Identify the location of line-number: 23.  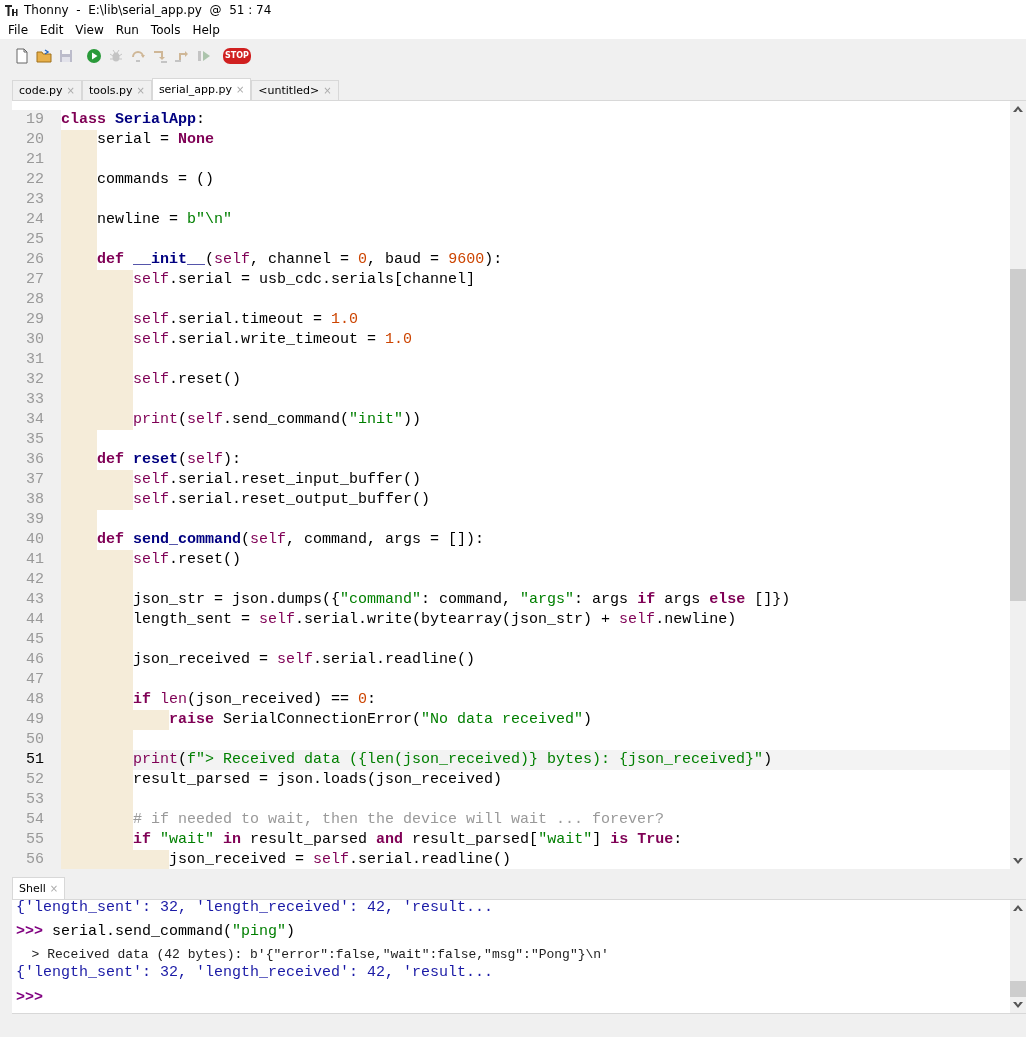
(36, 200).